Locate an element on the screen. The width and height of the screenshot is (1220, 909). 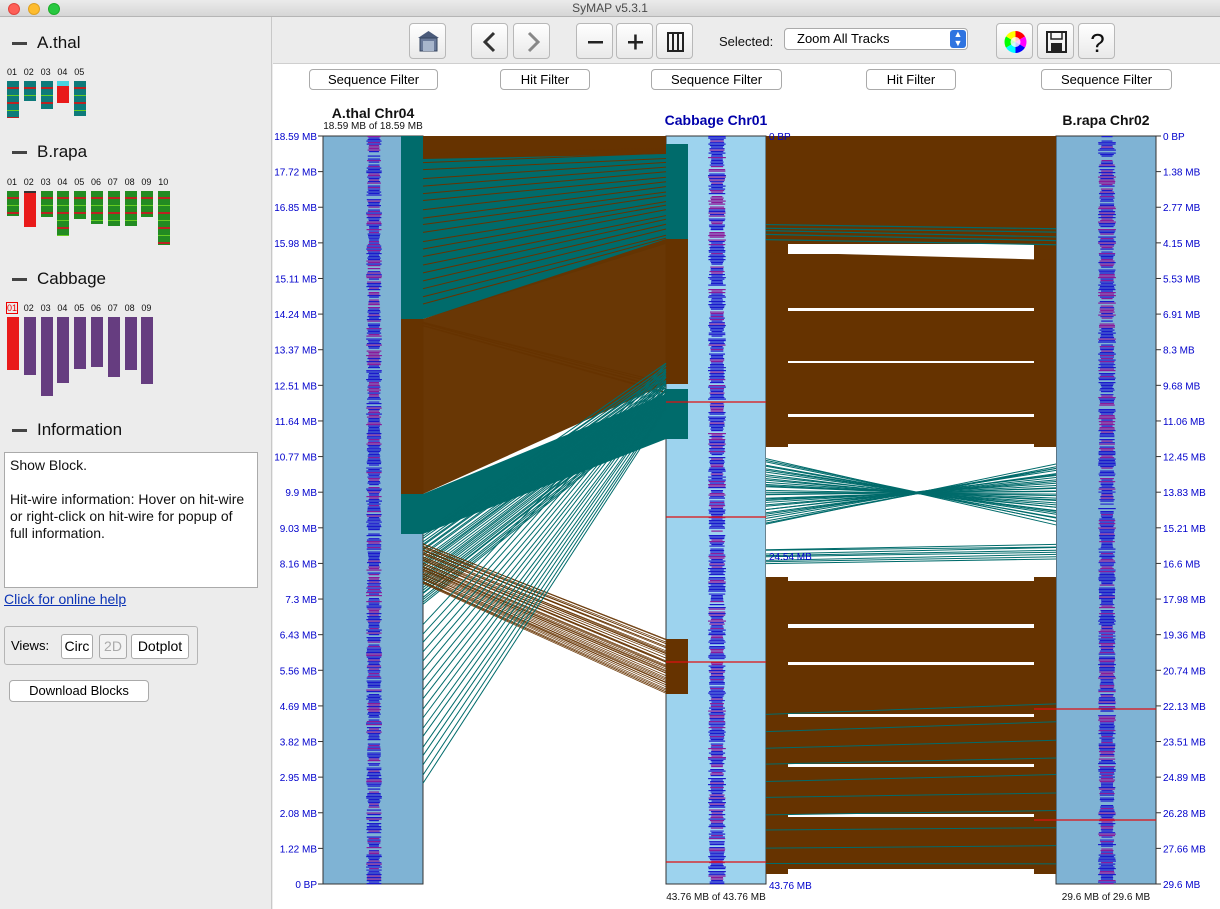
chr-label-10: 10 is located at coordinates (163, 182).